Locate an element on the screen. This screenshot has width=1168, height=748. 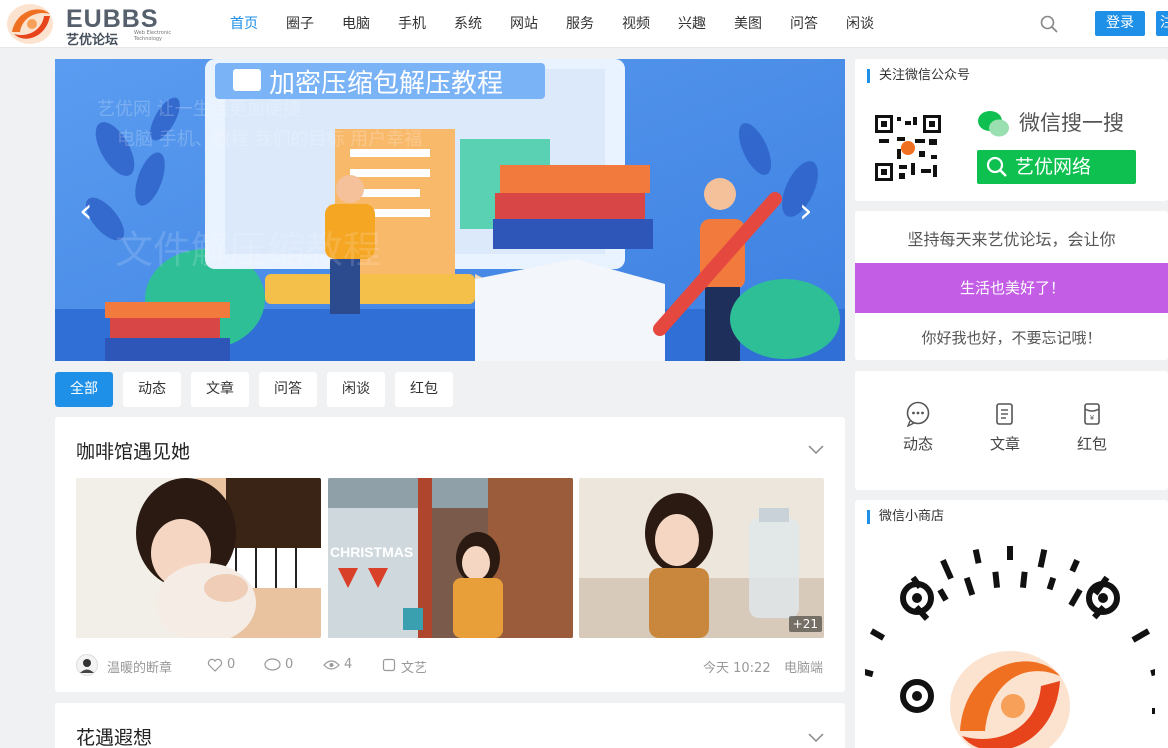
tab-redpacket: 红包 is located at coordinates (424, 389).